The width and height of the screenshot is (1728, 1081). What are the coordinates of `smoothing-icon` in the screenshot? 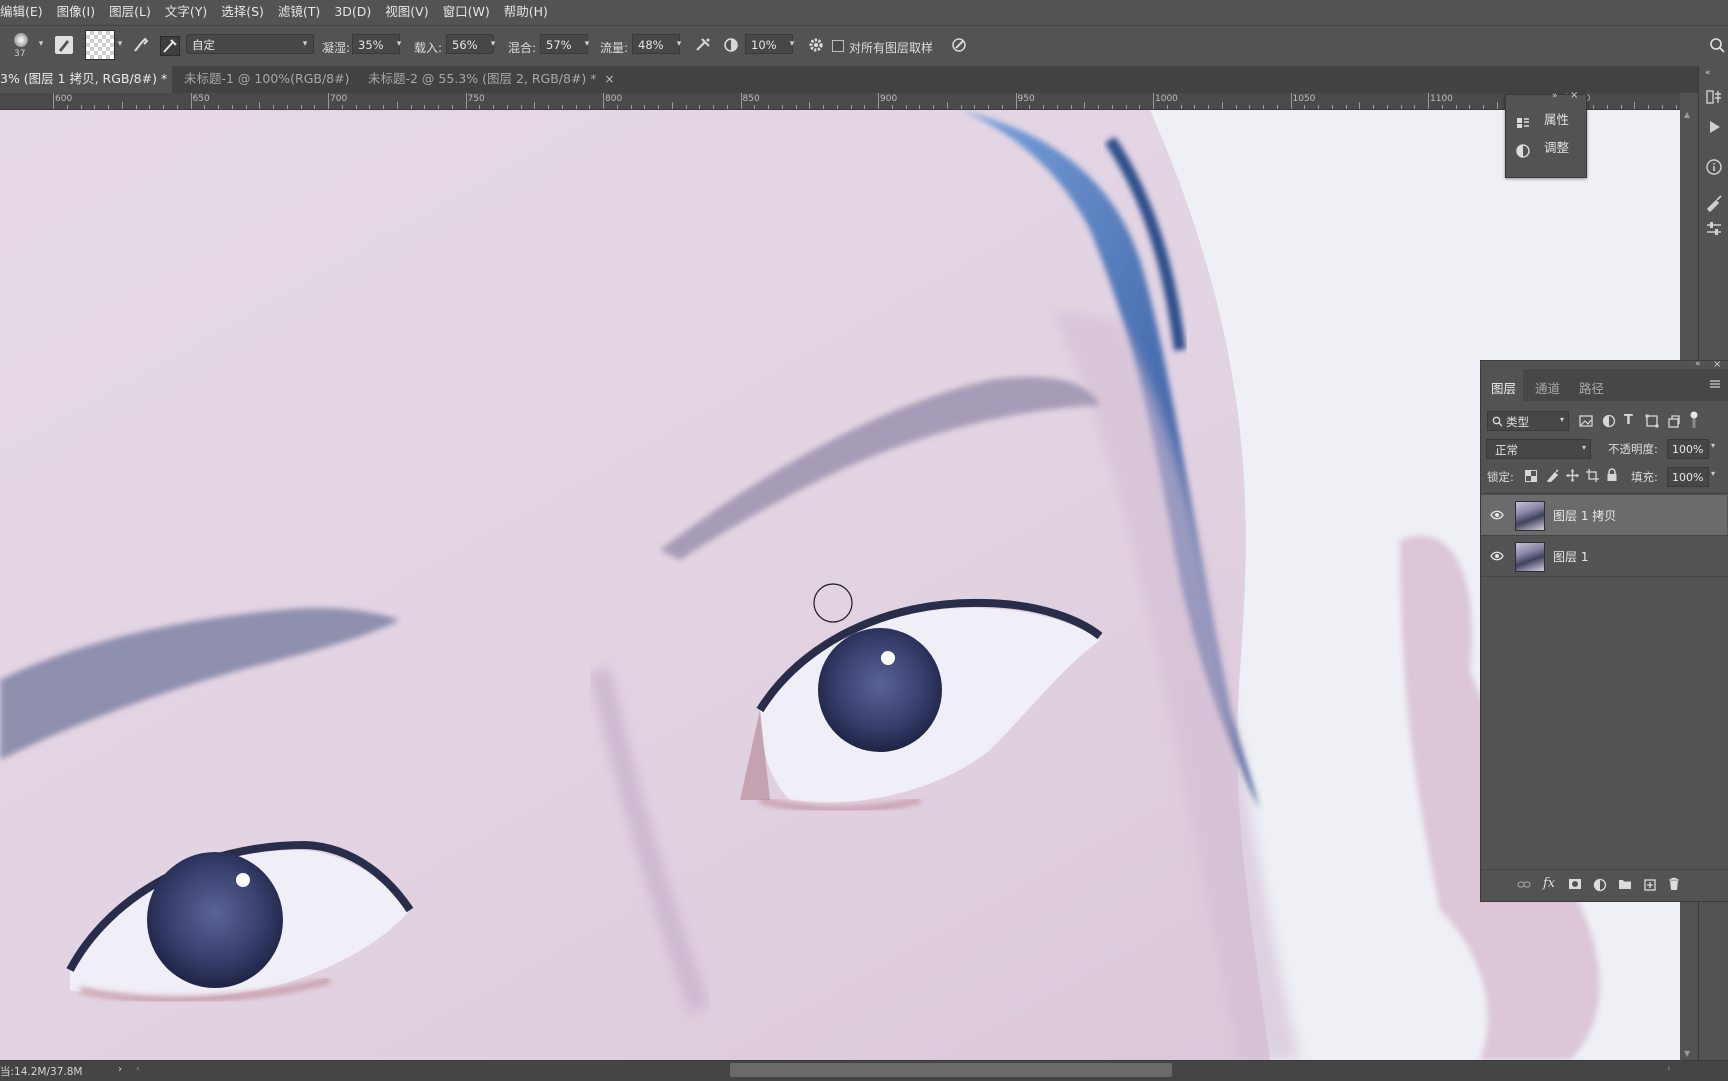 It's located at (731, 45).